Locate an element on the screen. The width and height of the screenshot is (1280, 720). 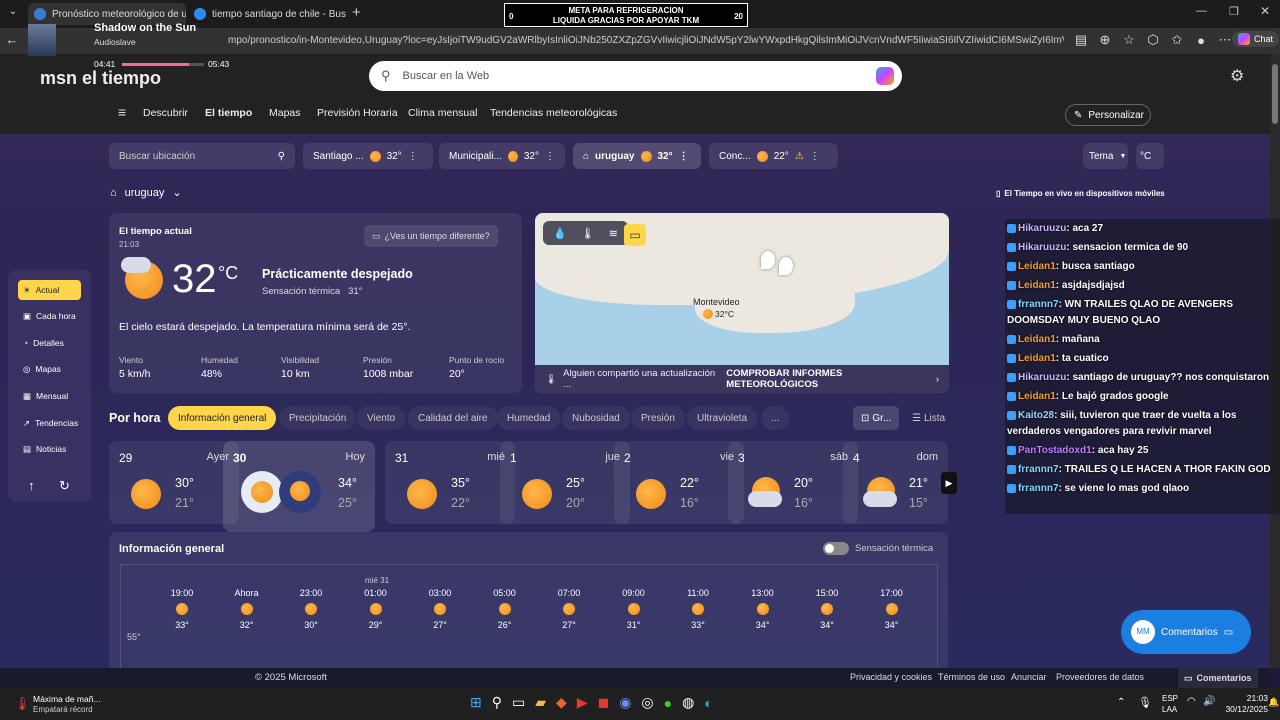
github-icon: ◍ is located at coordinates (688, 702).